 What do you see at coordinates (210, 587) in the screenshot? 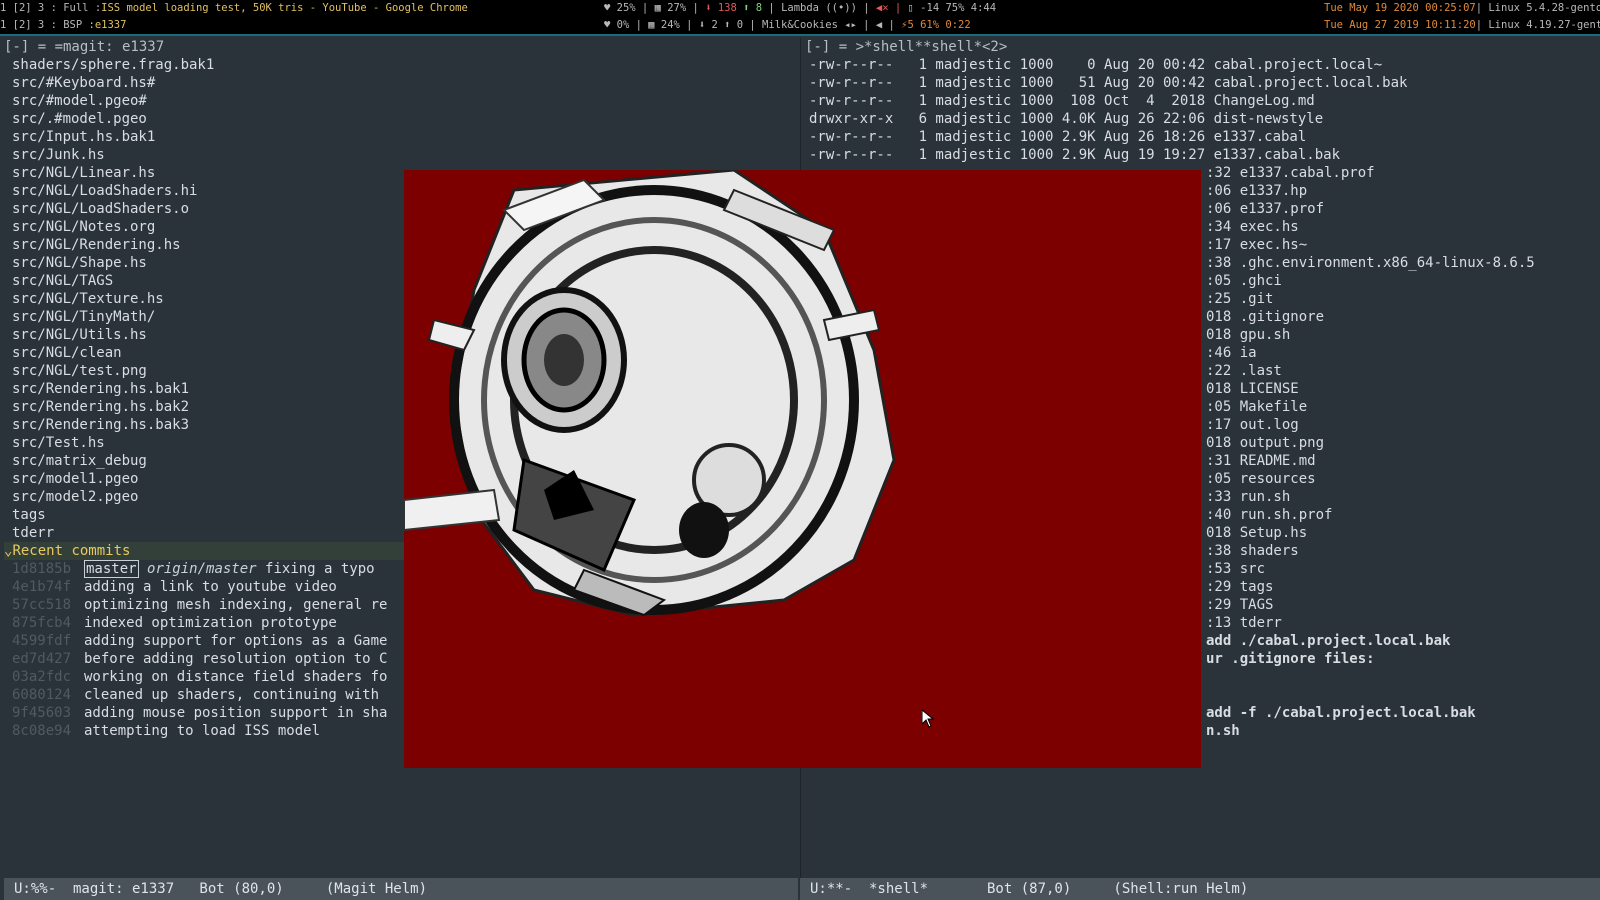
I see `commit-message: adding a link to youtube video` at bounding box center [210, 587].